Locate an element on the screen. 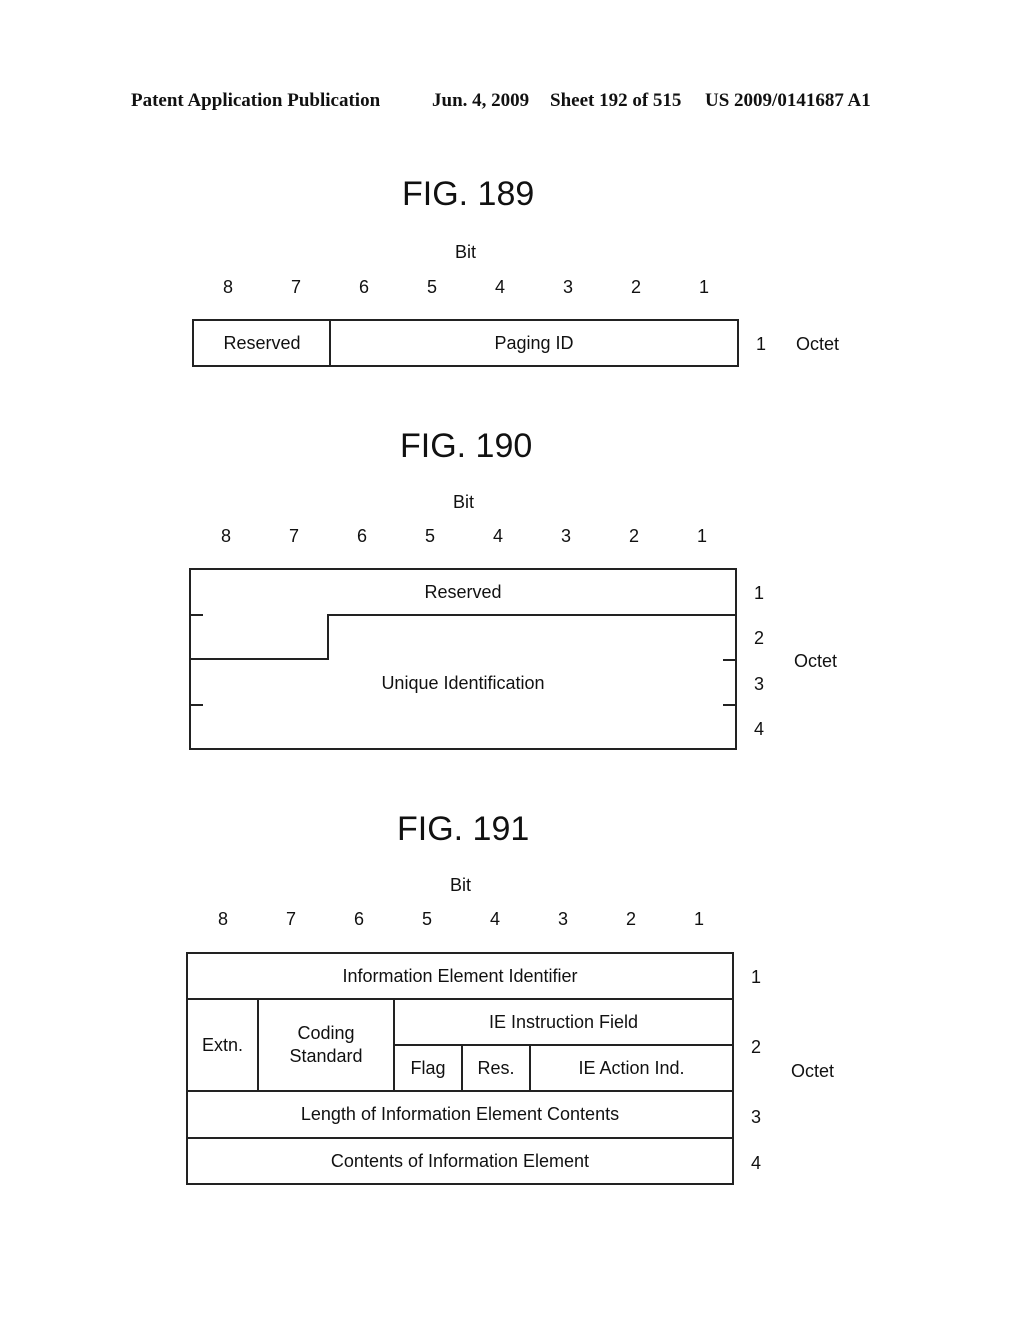 This screenshot has width=1024, height=1320. fig190-title: FIG. 190 is located at coordinates (466, 446).